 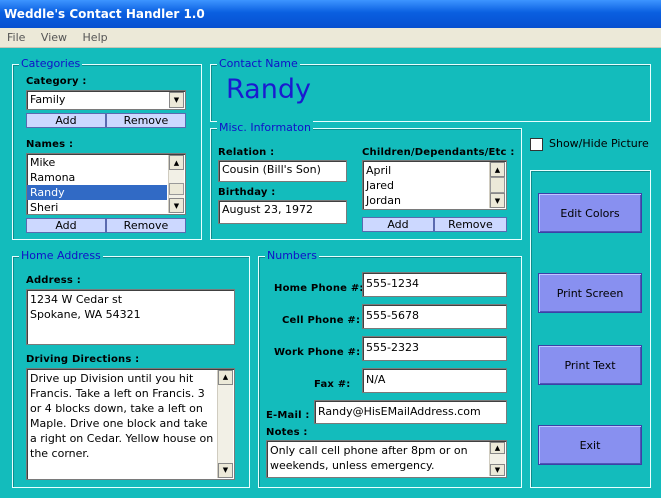 I want to click on birthday-field: August 23, 1972, so click(x=282, y=212).